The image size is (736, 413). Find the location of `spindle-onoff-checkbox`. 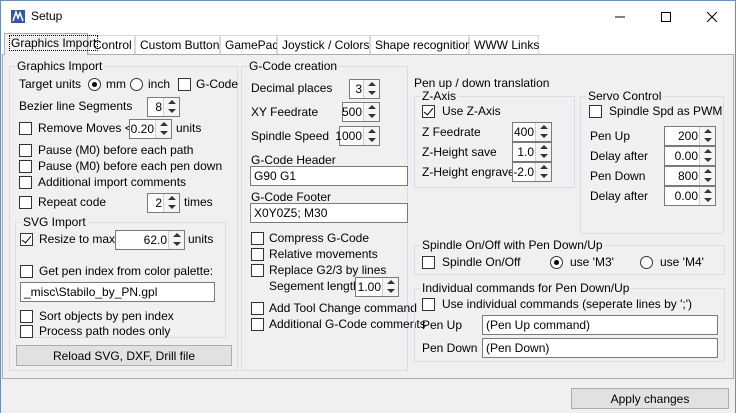

spindle-onoff-checkbox is located at coordinates (428, 262).